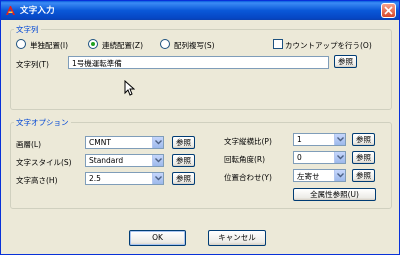 The image size is (400, 255). What do you see at coordinates (124, 142) in the screenshot?
I see `layer-select: CMNT` at bounding box center [124, 142].